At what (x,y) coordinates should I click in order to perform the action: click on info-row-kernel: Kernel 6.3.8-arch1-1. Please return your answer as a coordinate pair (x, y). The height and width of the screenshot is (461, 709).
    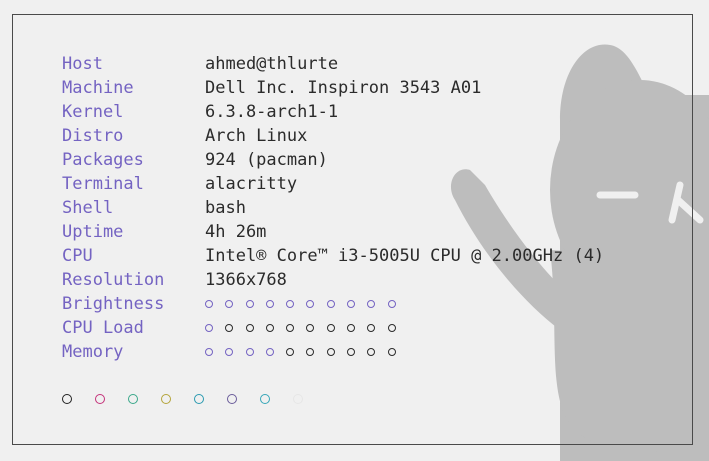
    Looking at the image, I should click on (333, 112).